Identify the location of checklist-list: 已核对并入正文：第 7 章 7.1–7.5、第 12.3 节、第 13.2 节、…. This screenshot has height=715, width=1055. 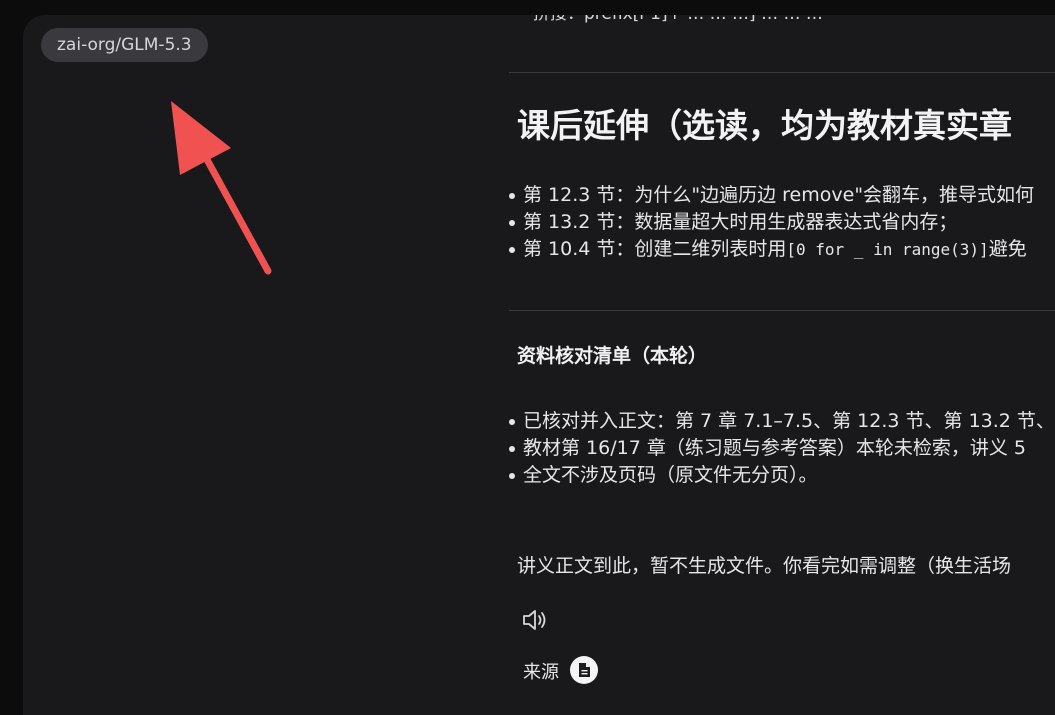
(782, 448).